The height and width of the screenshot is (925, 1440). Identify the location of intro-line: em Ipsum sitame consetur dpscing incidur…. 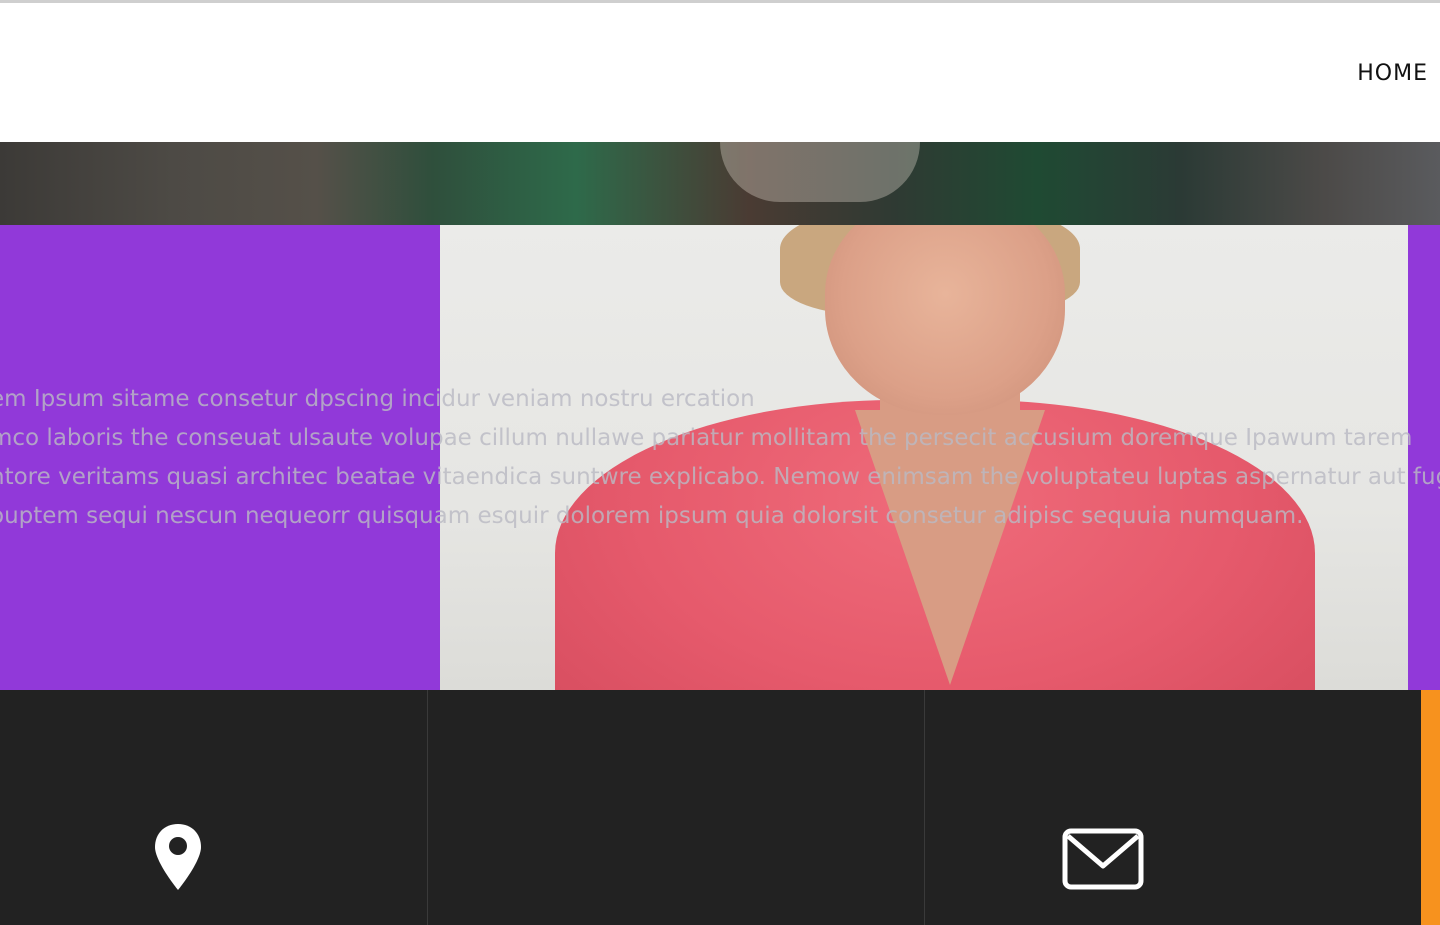
(377, 399).